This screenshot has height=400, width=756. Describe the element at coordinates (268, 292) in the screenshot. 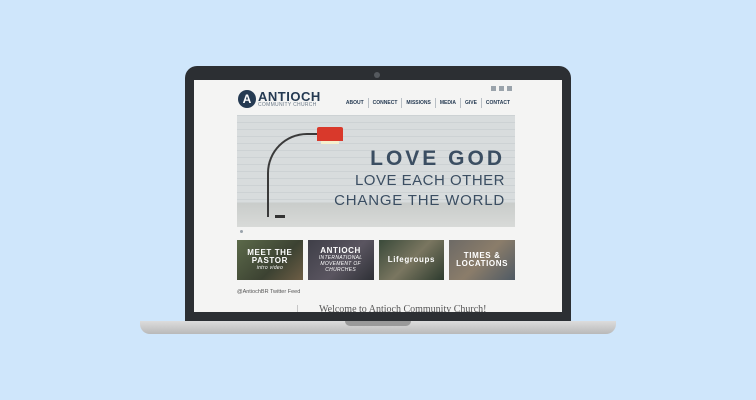

I see `twitter-feed-label: @AntiochBR Twitter Feed` at that location.